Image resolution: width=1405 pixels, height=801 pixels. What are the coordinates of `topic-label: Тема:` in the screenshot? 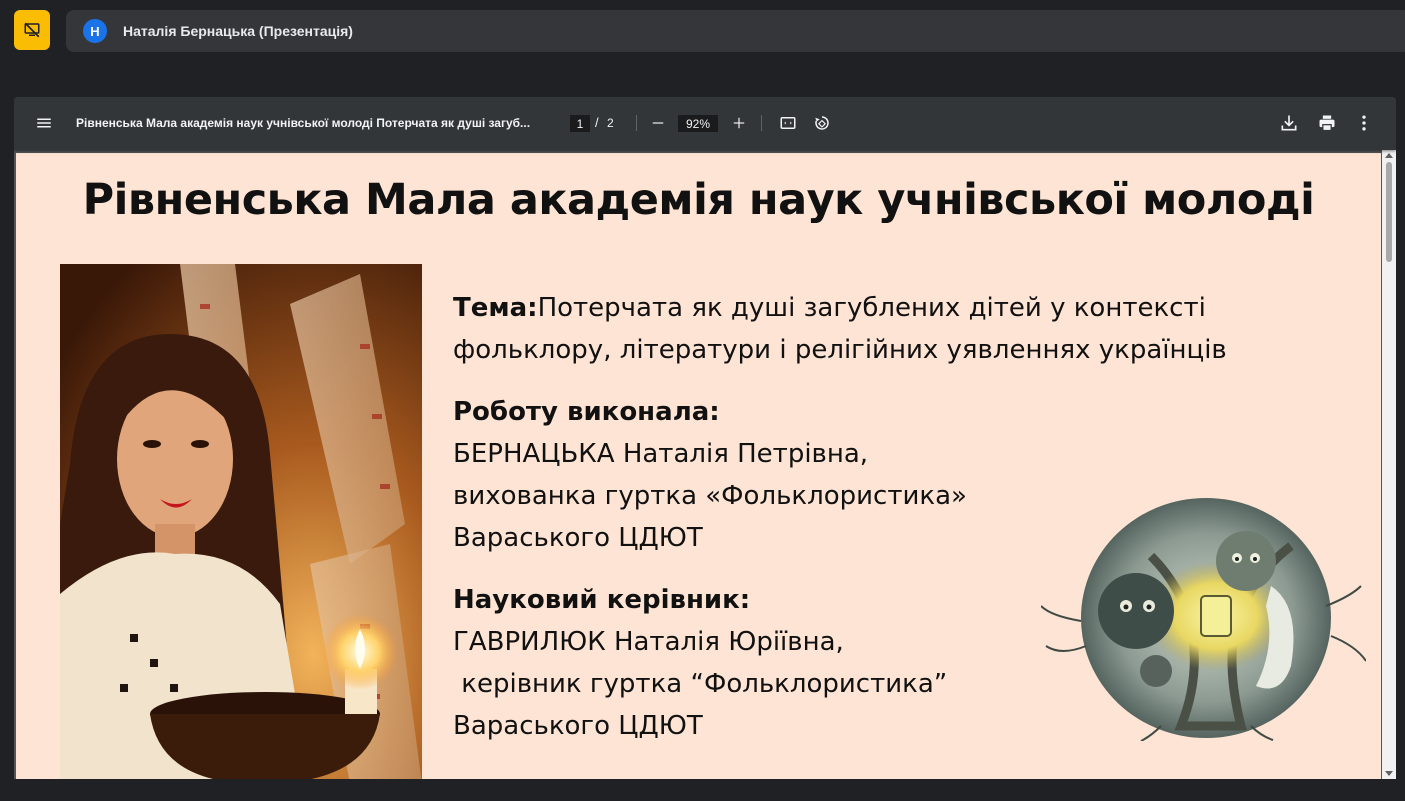 It's located at (495, 308).